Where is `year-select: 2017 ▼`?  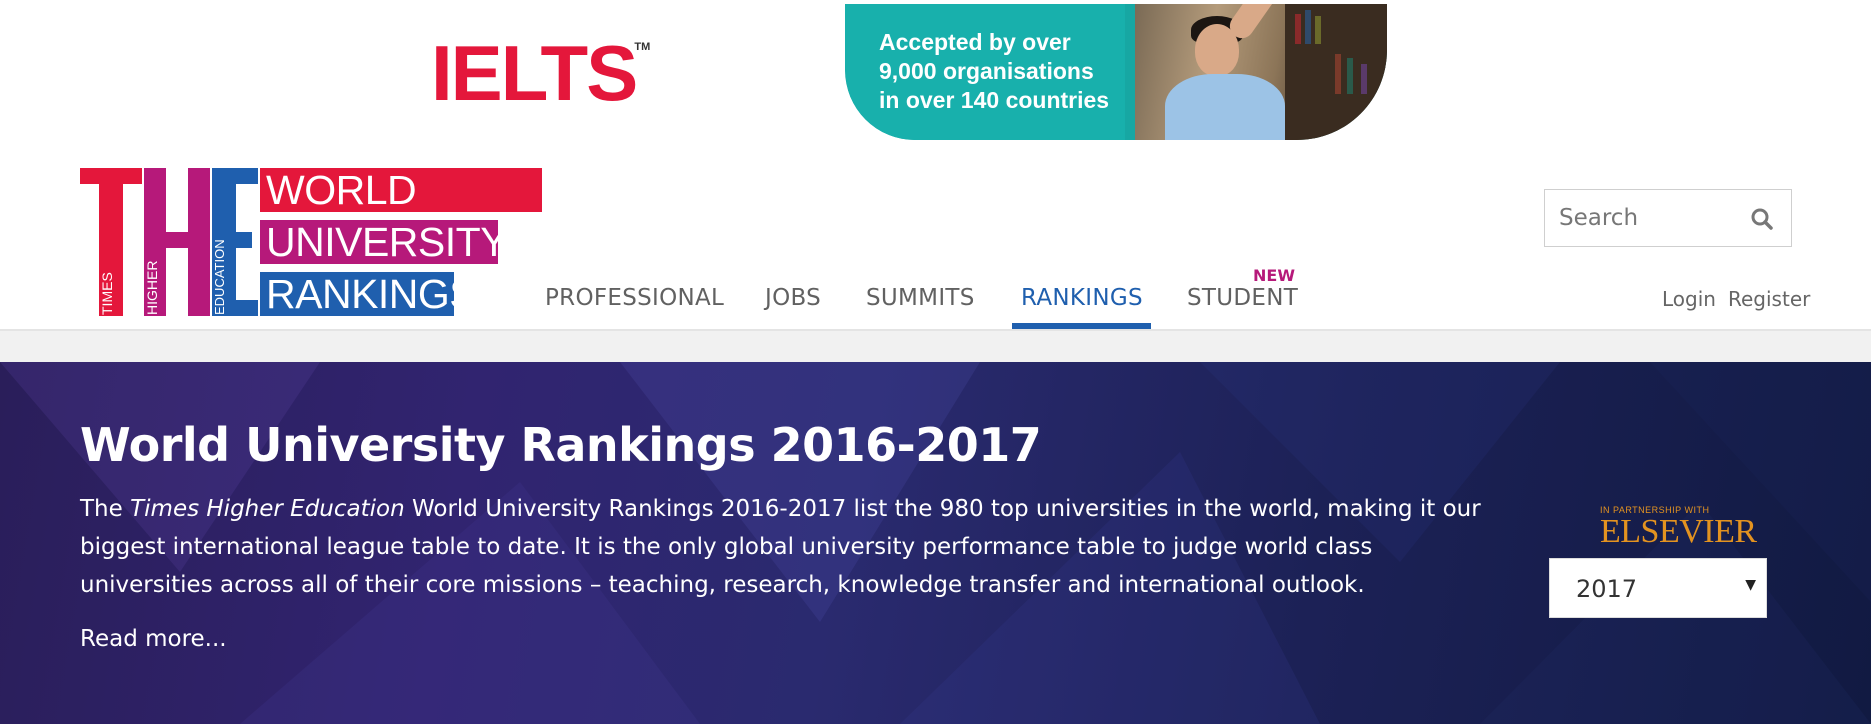 year-select: 2017 ▼ is located at coordinates (1658, 588).